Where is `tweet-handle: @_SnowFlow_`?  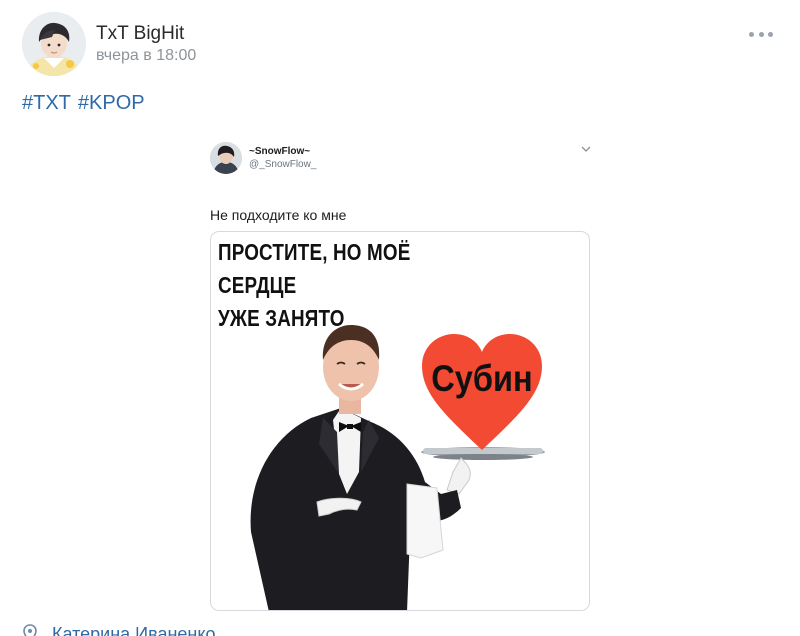
tweet-handle: @_SnowFlow_ is located at coordinates (283, 164).